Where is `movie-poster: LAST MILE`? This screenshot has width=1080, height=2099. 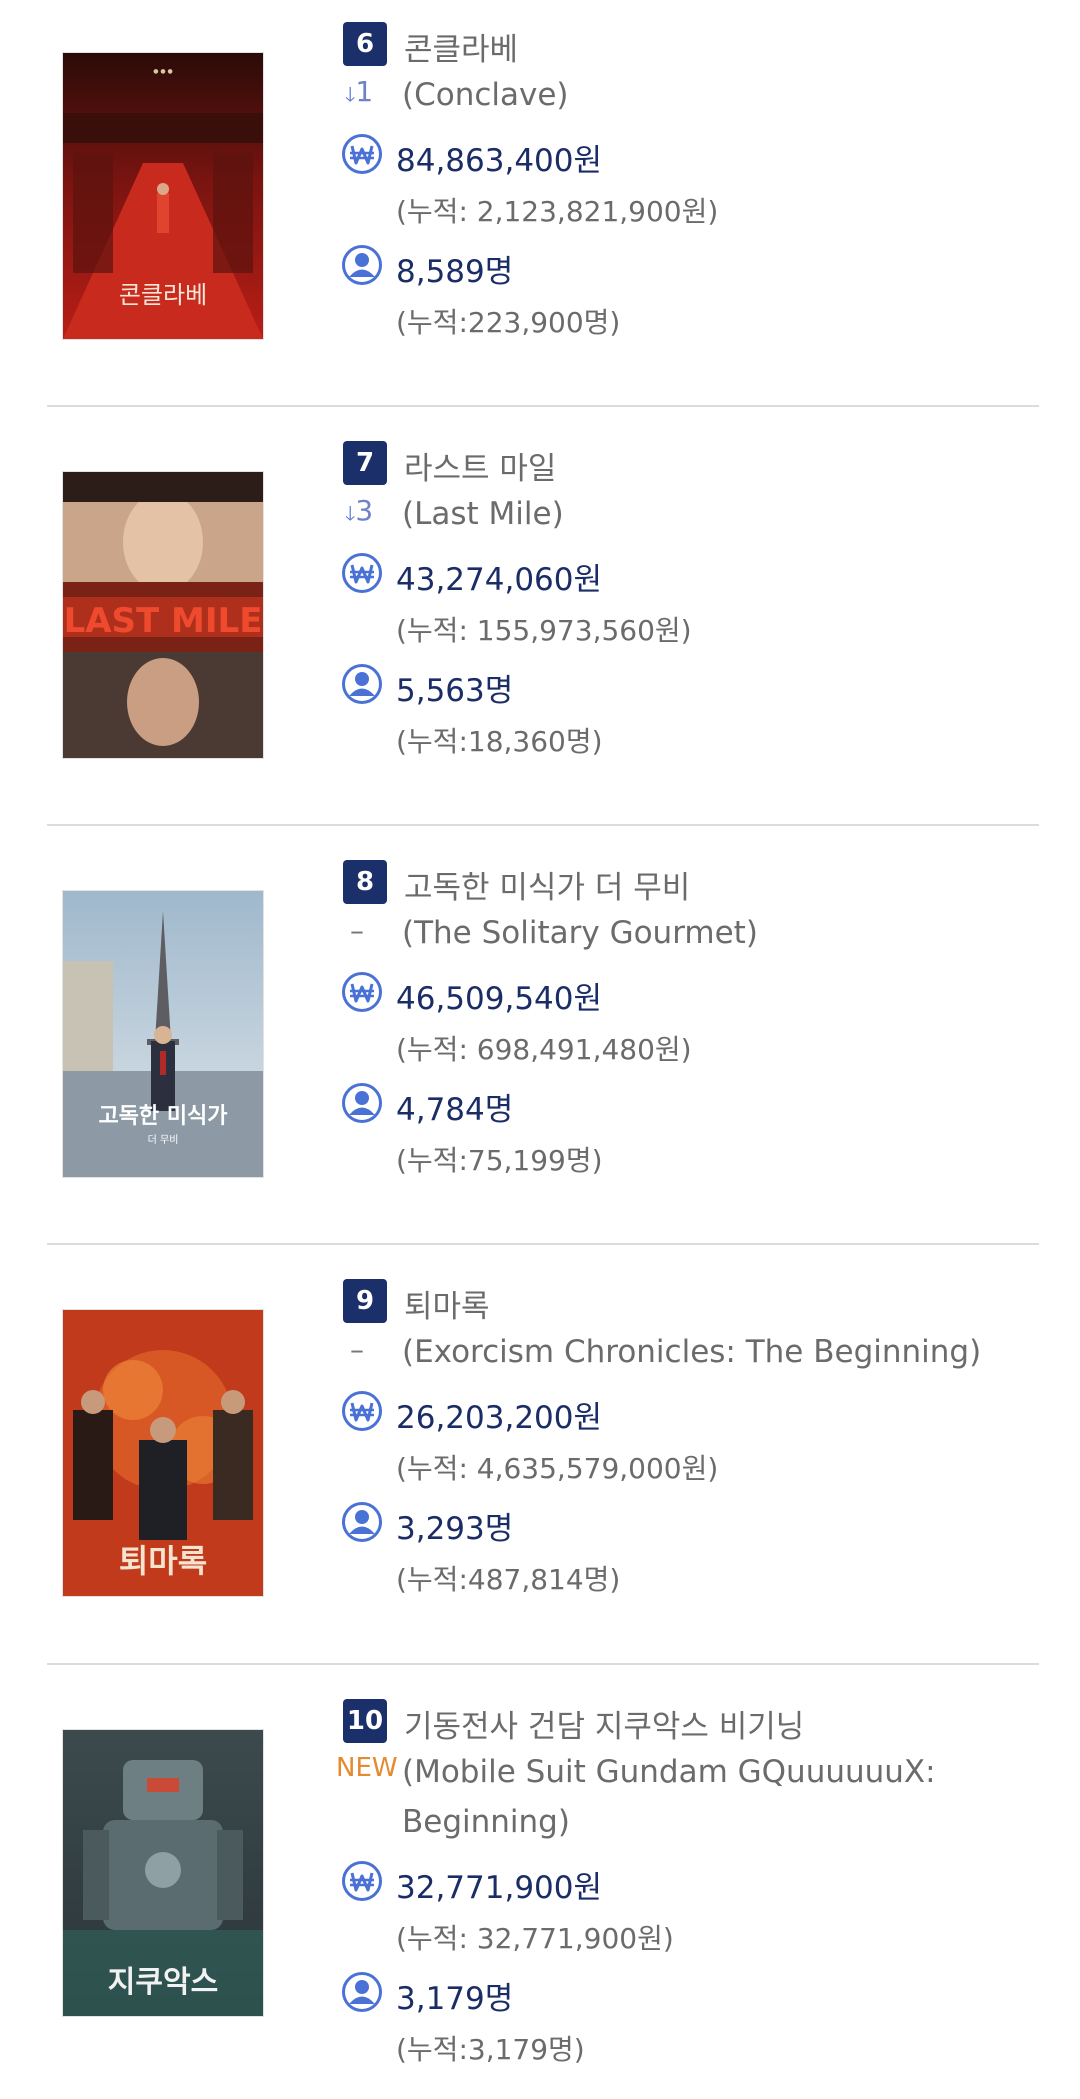 movie-poster: LAST MILE is located at coordinates (163, 615).